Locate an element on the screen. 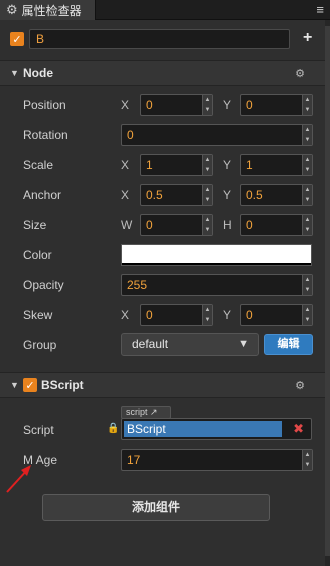 The height and width of the screenshot is (566, 330). script-tag-text: script is located at coordinates (137, 412).